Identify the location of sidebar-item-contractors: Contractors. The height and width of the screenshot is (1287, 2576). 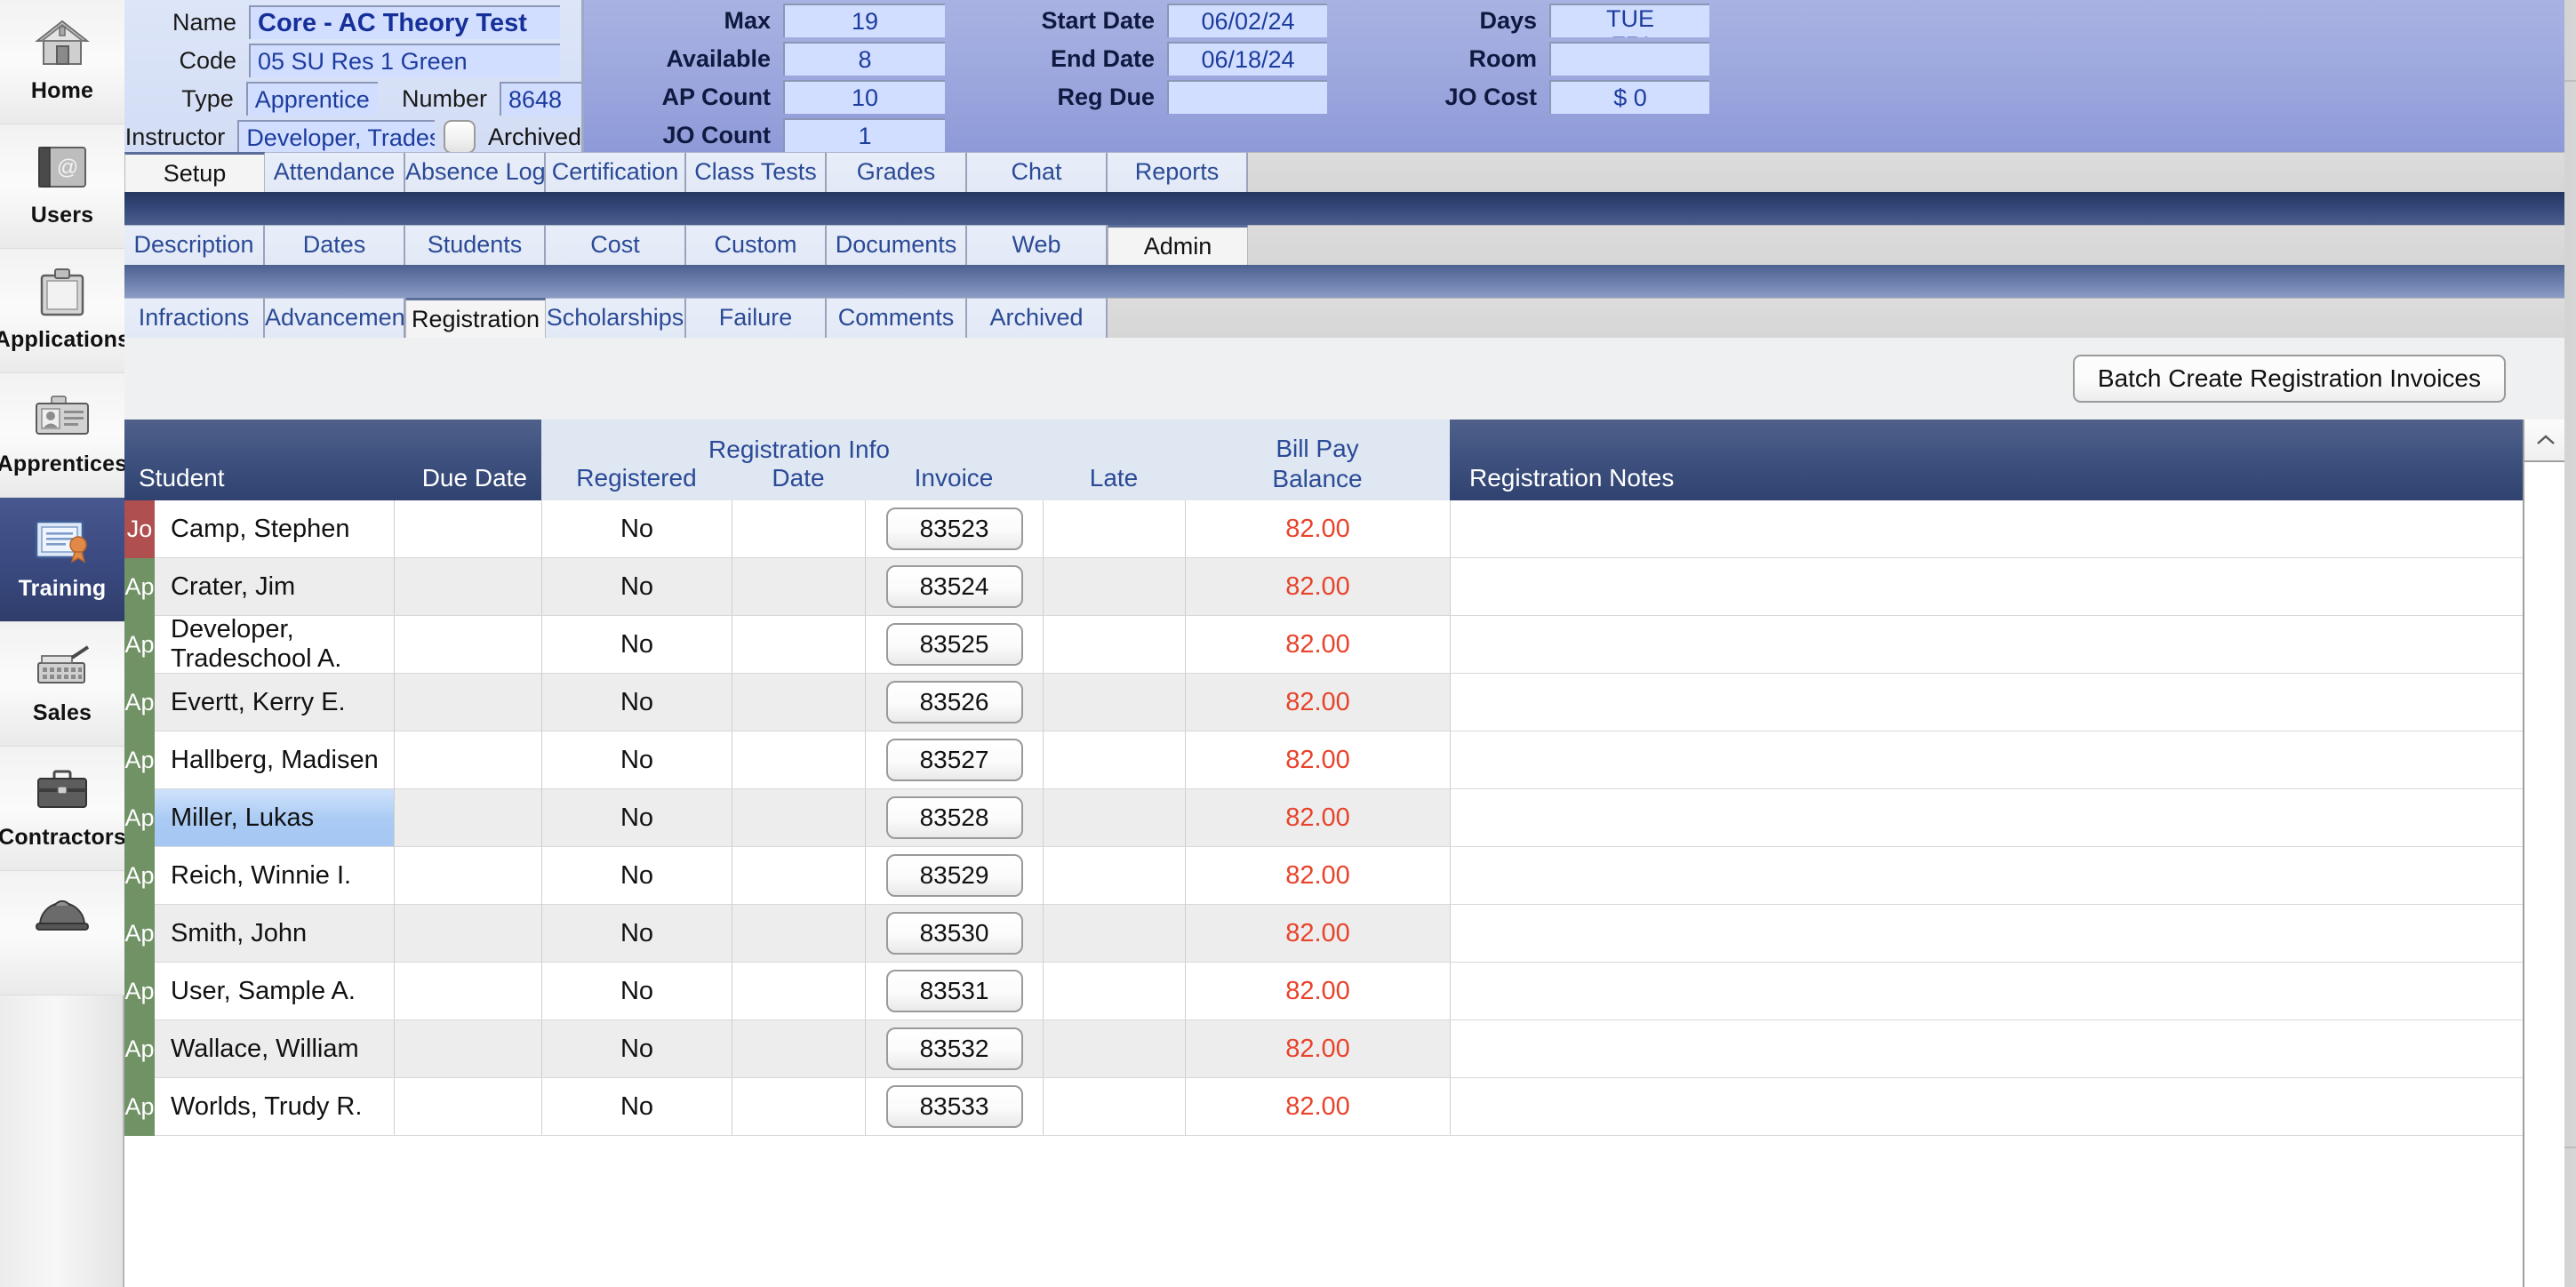
(63, 809).